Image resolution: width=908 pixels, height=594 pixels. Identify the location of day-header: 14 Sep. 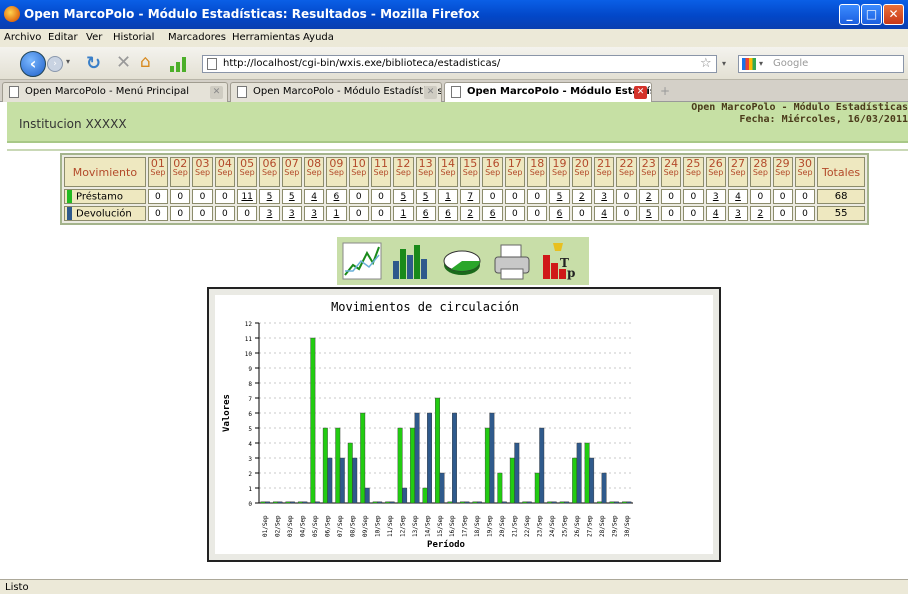
(448, 172).